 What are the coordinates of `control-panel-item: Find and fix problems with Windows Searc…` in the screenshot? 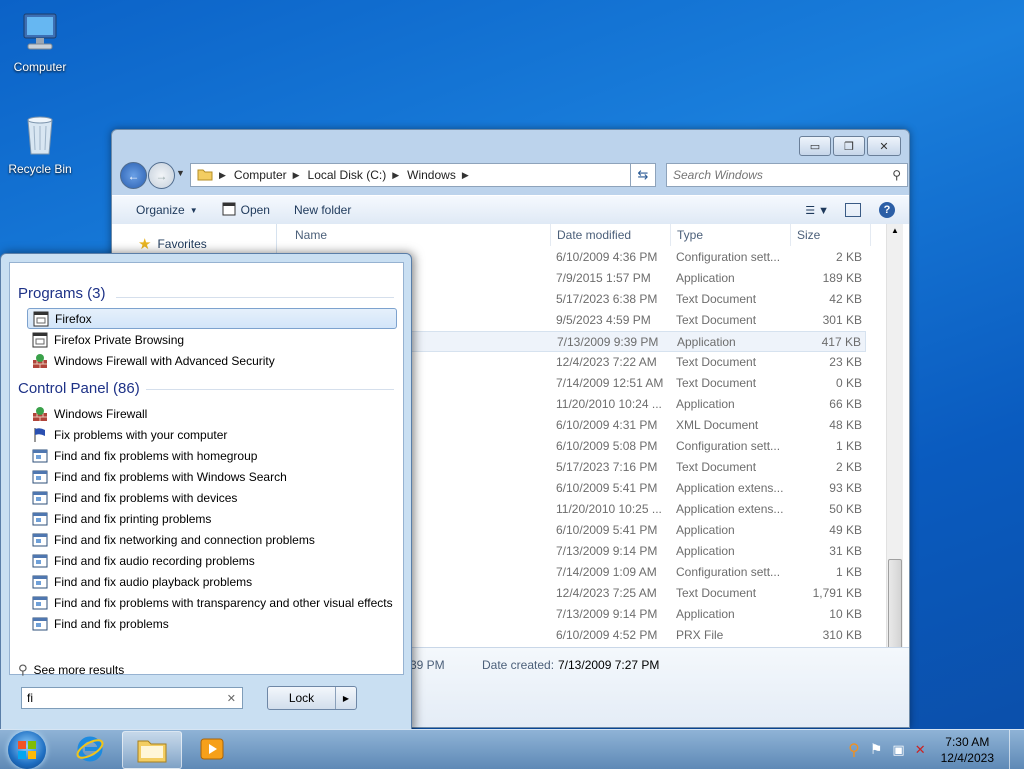 It's located at (212, 476).